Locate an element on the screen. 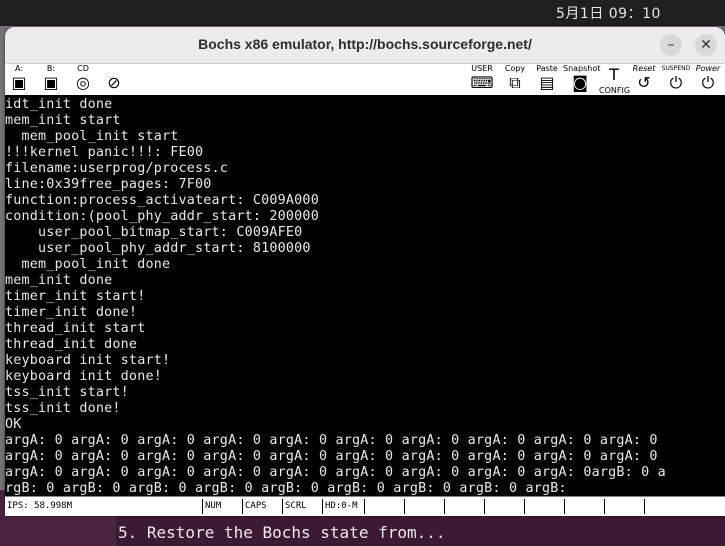  console-line: user_pool_bitmap_start: C009AFE0 is located at coordinates (154, 232).